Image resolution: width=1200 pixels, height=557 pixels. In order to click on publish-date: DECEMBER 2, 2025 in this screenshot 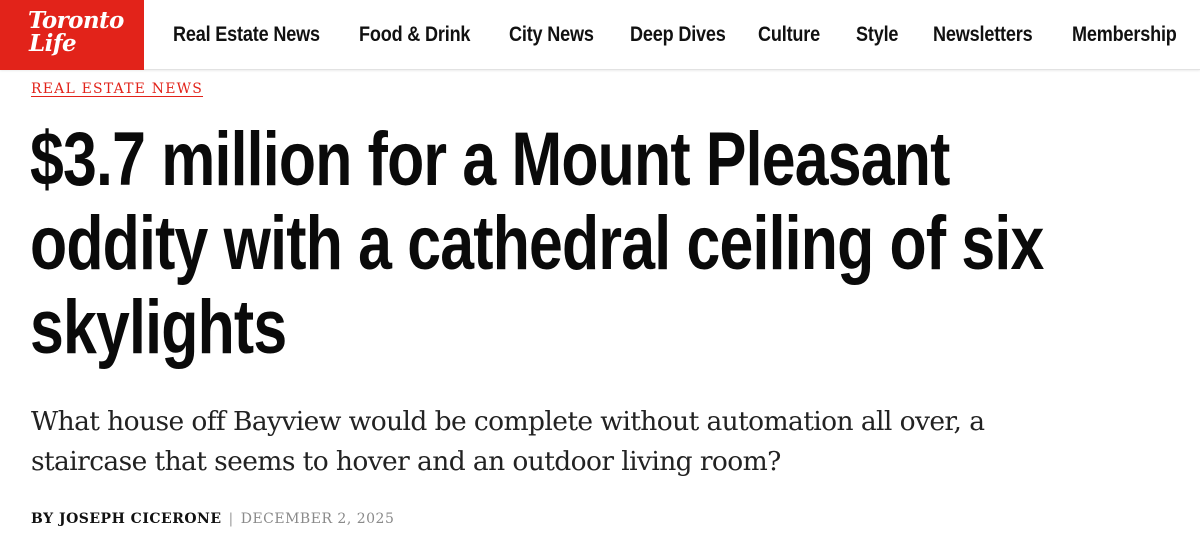, I will do `click(317, 519)`.